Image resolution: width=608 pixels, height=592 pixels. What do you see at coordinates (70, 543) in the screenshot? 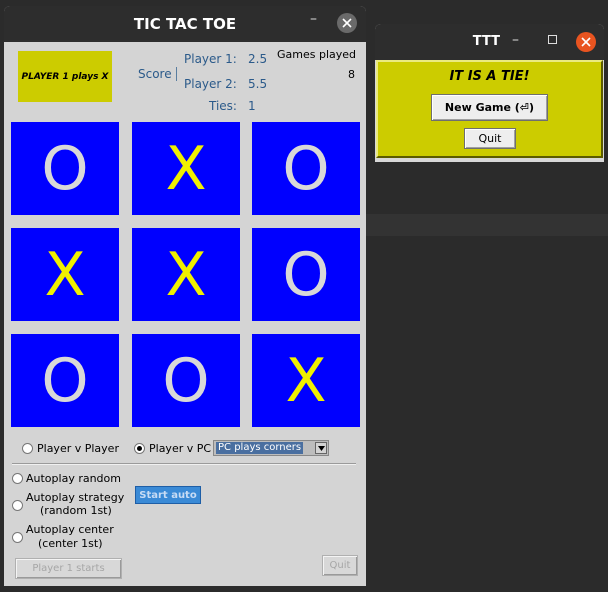
I see `autoplay-center-sublabel: (center 1st)` at bounding box center [70, 543].